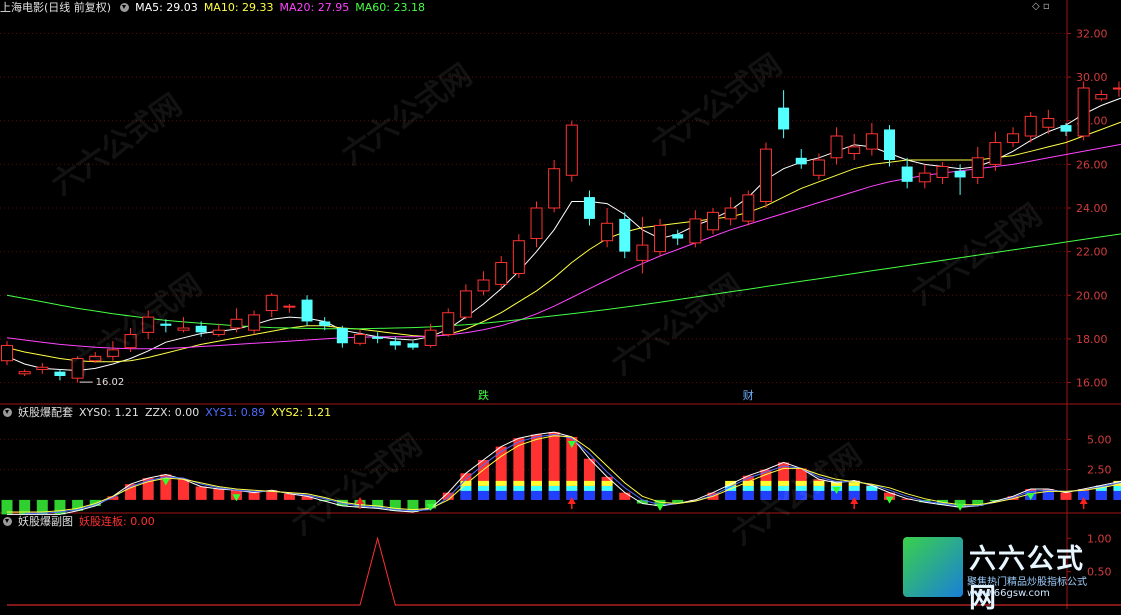  I want to click on ma10-label: MA10: 29.33, so click(238, 7).